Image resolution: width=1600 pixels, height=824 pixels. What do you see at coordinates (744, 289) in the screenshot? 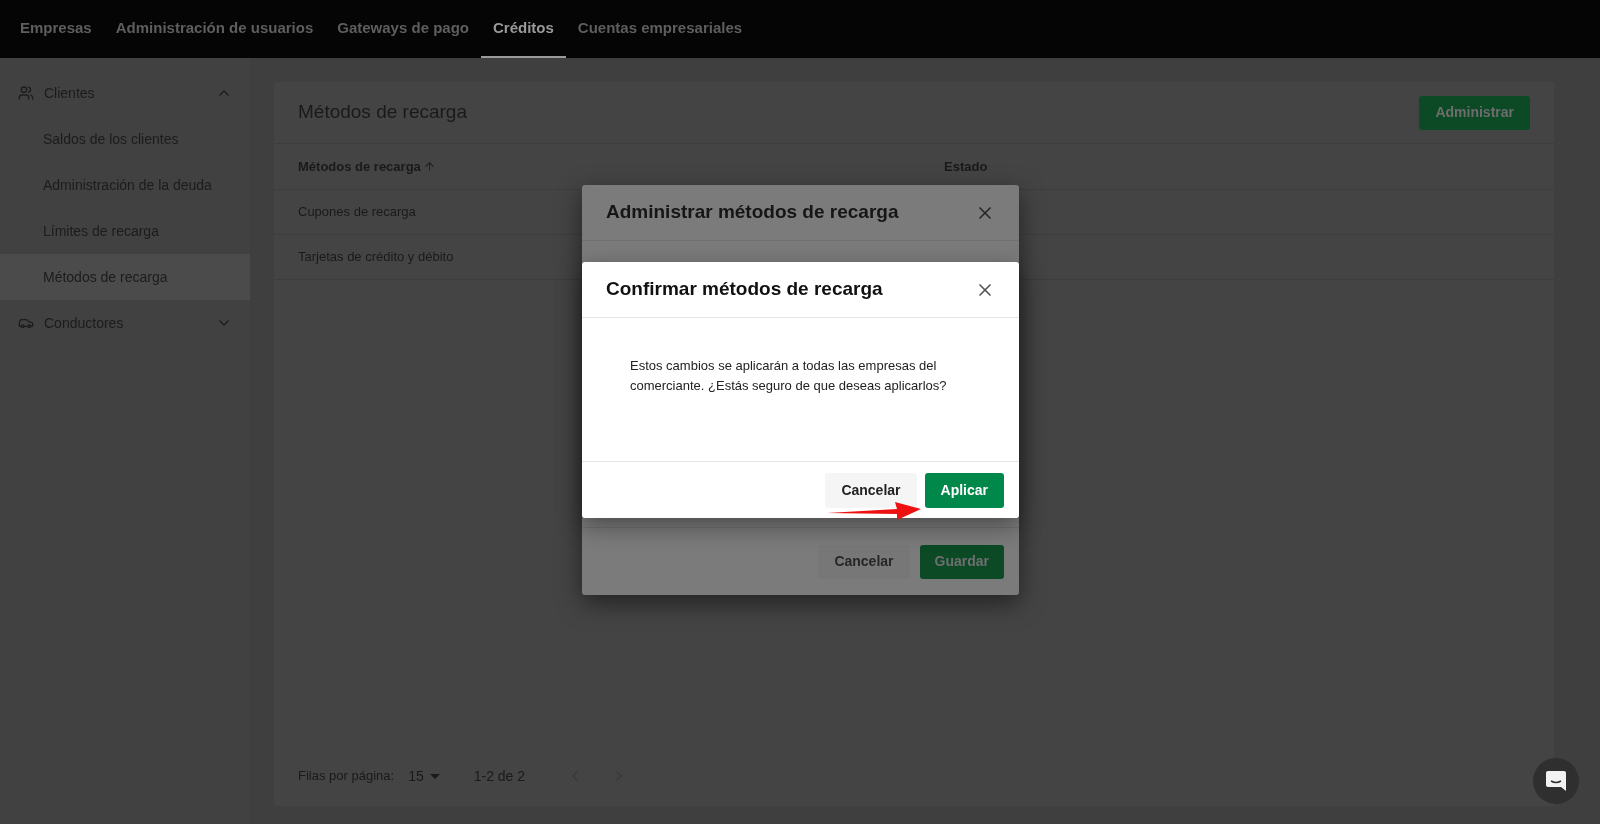
I see `dialog-title: Confirmar métodos de recarga` at bounding box center [744, 289].